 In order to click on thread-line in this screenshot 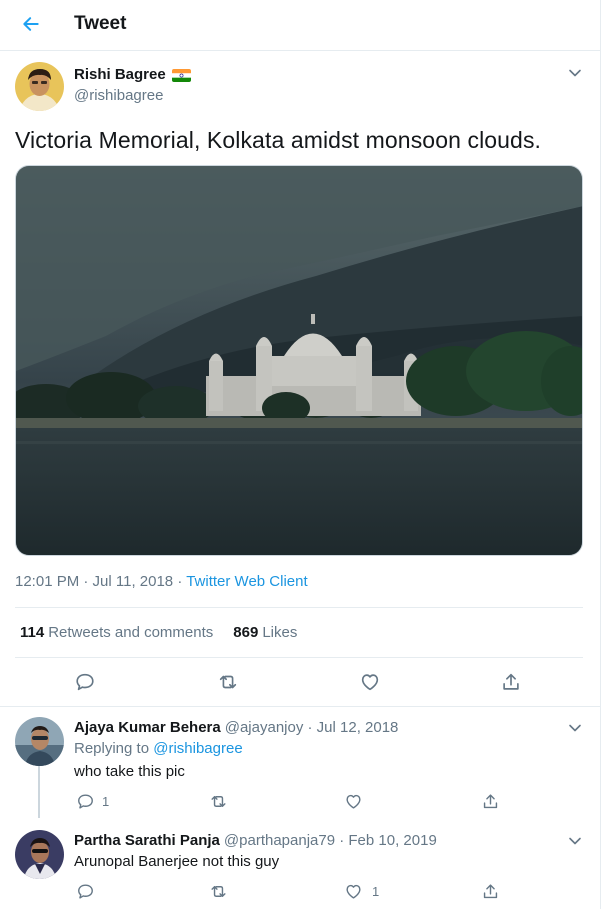, I will do `click(39, 792)`.